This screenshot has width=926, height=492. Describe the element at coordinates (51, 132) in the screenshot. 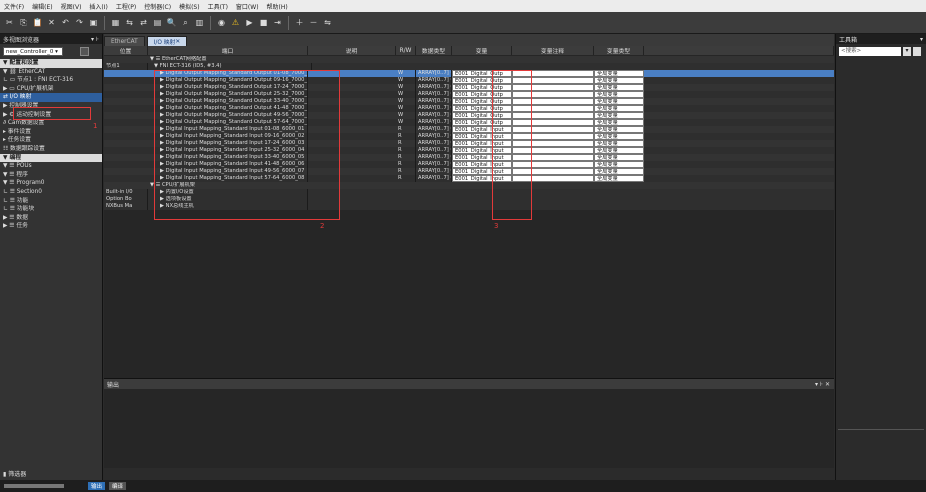

I see `tree-item: ▸ 事件设置` at that location.